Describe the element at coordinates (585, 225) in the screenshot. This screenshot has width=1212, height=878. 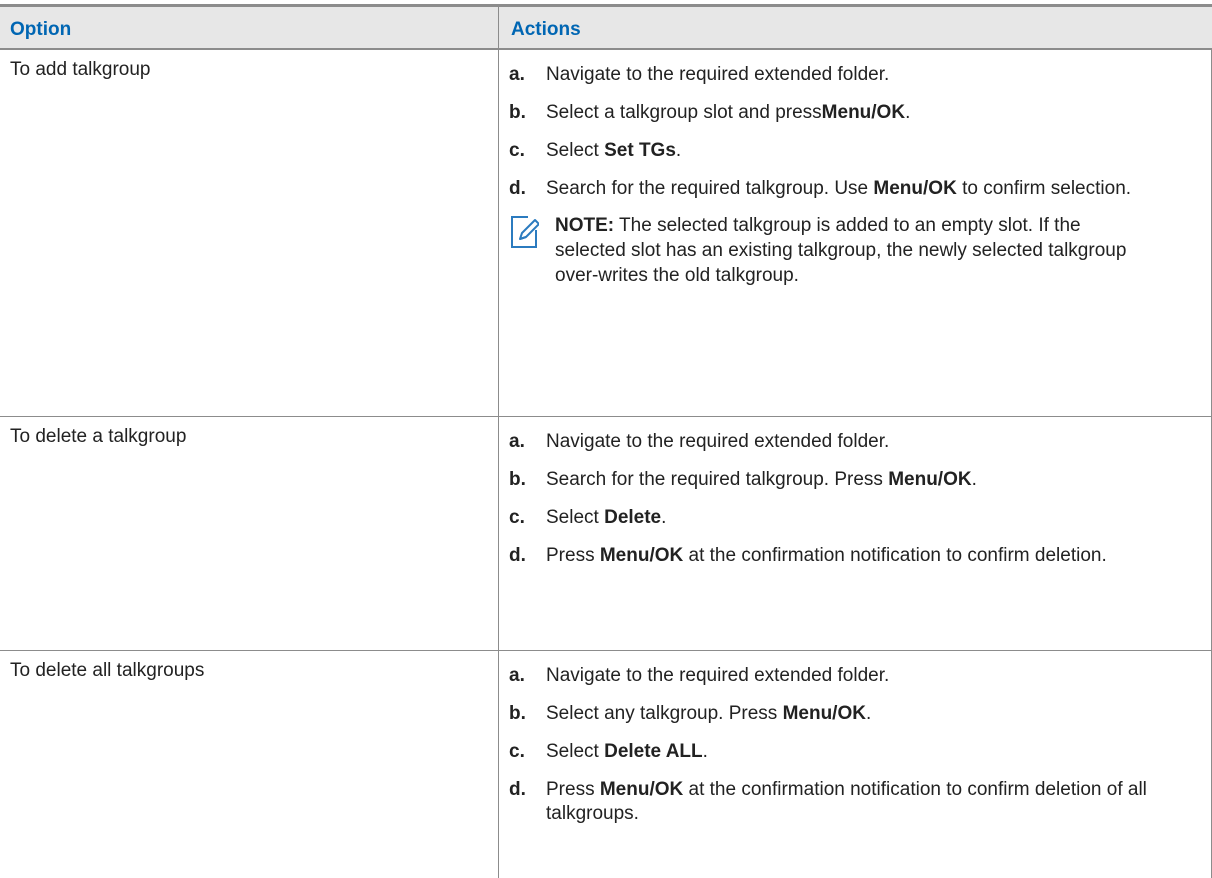
I see `note-label: NOTE:` at that location.